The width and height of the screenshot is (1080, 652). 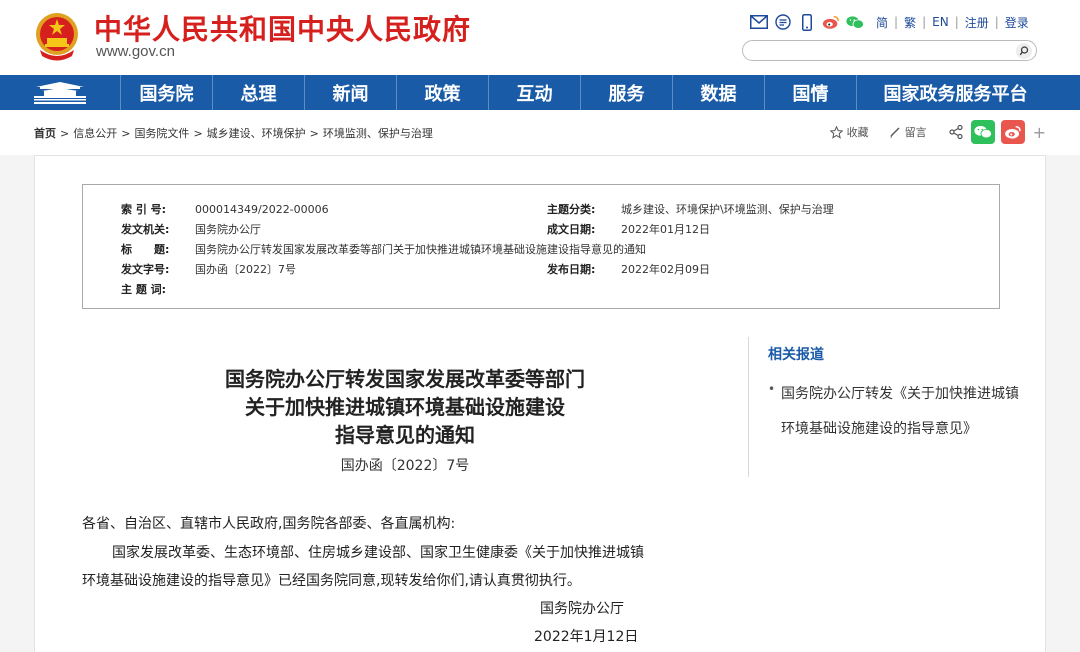 What do you see at coordinates (145, 269) in the screenshot?
I see `info-docno-label: 发文字号:` at bounding box center [145, 269].